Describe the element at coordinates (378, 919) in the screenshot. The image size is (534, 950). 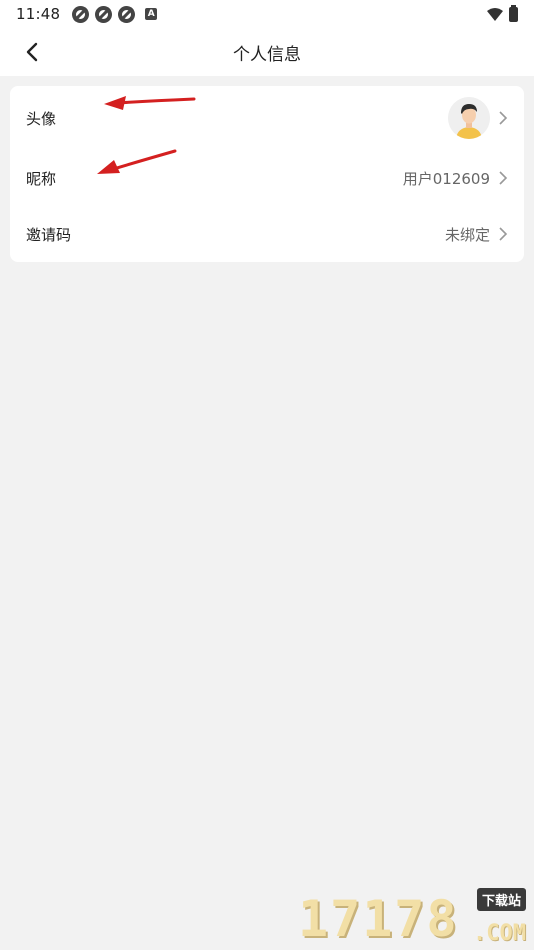
I see `watermark-digits: 17178` at that location.